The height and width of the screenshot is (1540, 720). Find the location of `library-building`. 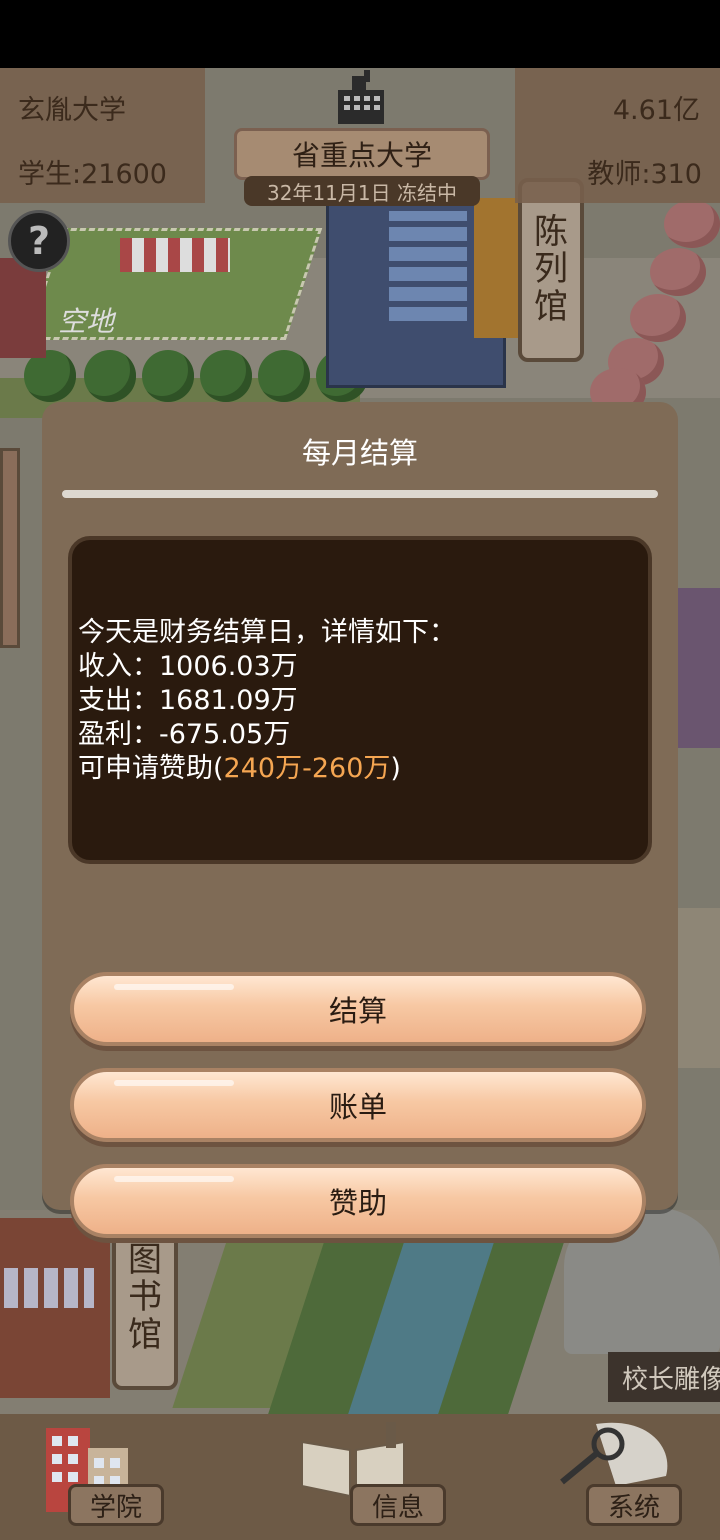

library-building is located at coordinates (55, 1308).